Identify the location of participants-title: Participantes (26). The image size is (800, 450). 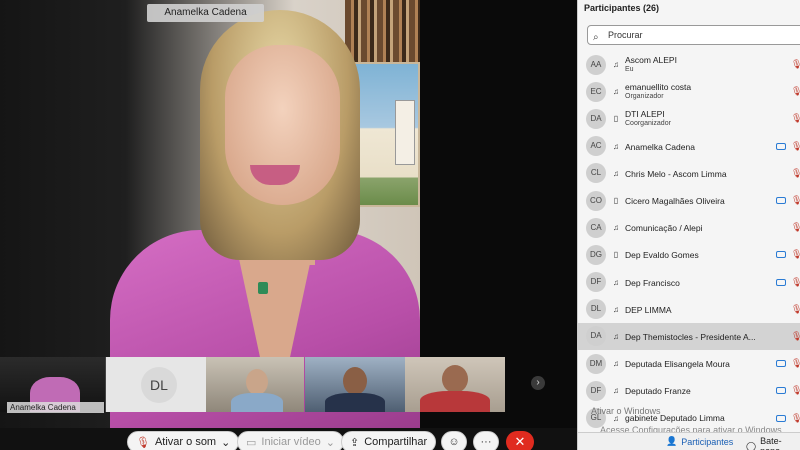
(622, 8).